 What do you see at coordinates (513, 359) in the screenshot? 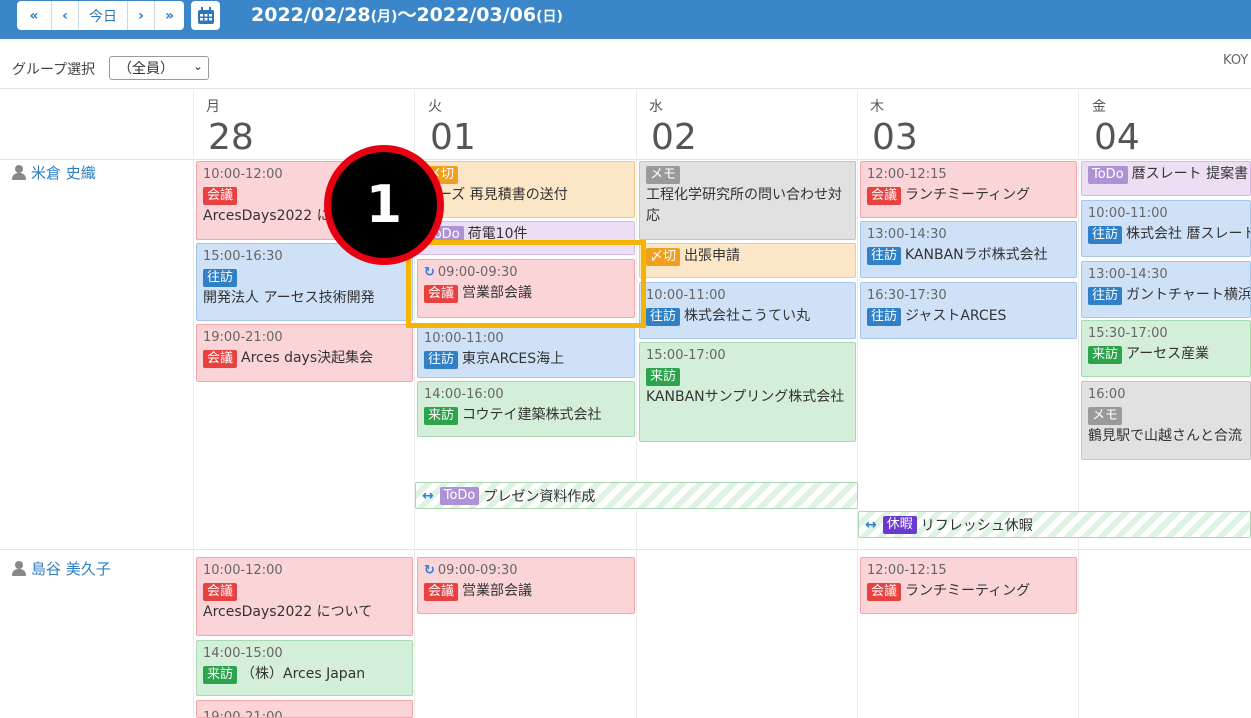
I see `event-title: 東京ARCES海上` at bounding box center [513, 359].